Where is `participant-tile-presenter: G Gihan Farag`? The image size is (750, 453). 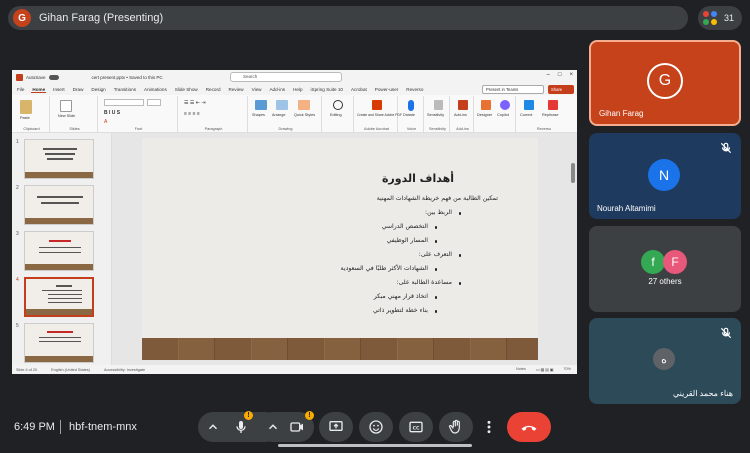 participant-tile-presenter: G Gihan Farag is located at coordinates (665, 83).